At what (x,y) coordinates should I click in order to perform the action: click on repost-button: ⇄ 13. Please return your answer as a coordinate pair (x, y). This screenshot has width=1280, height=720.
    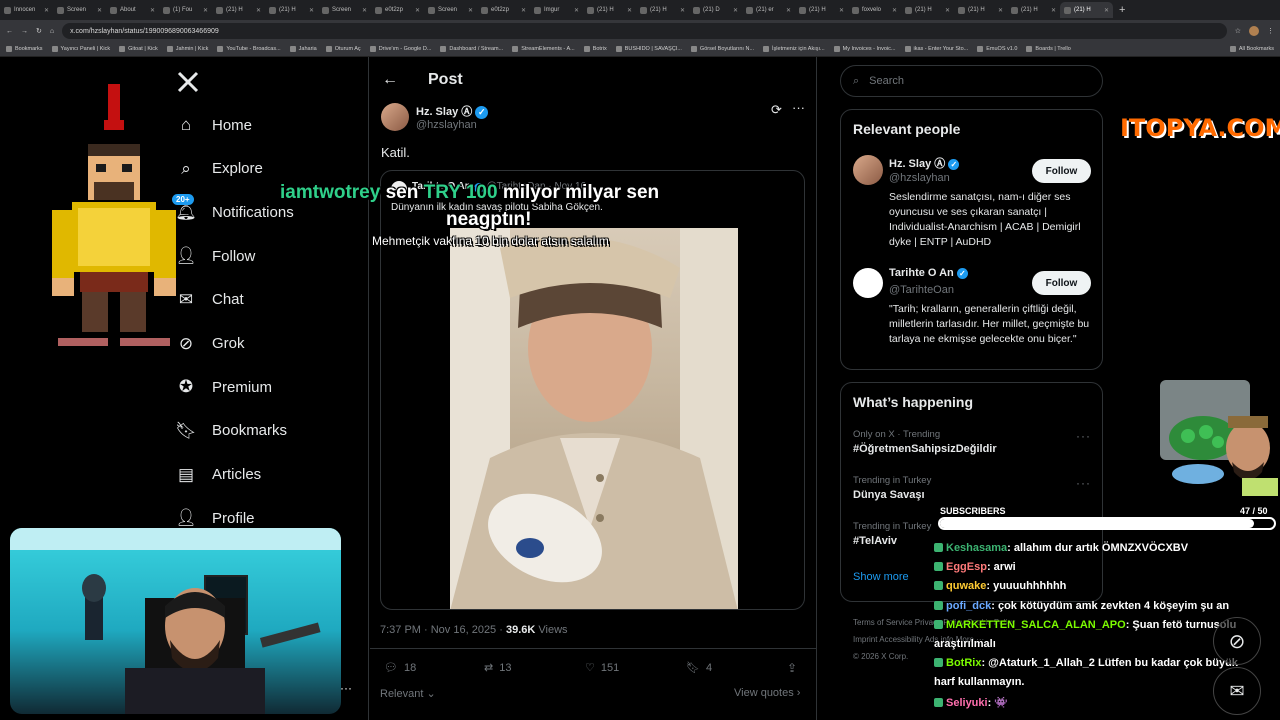
    Looking at the image, I should click on (497, 668).